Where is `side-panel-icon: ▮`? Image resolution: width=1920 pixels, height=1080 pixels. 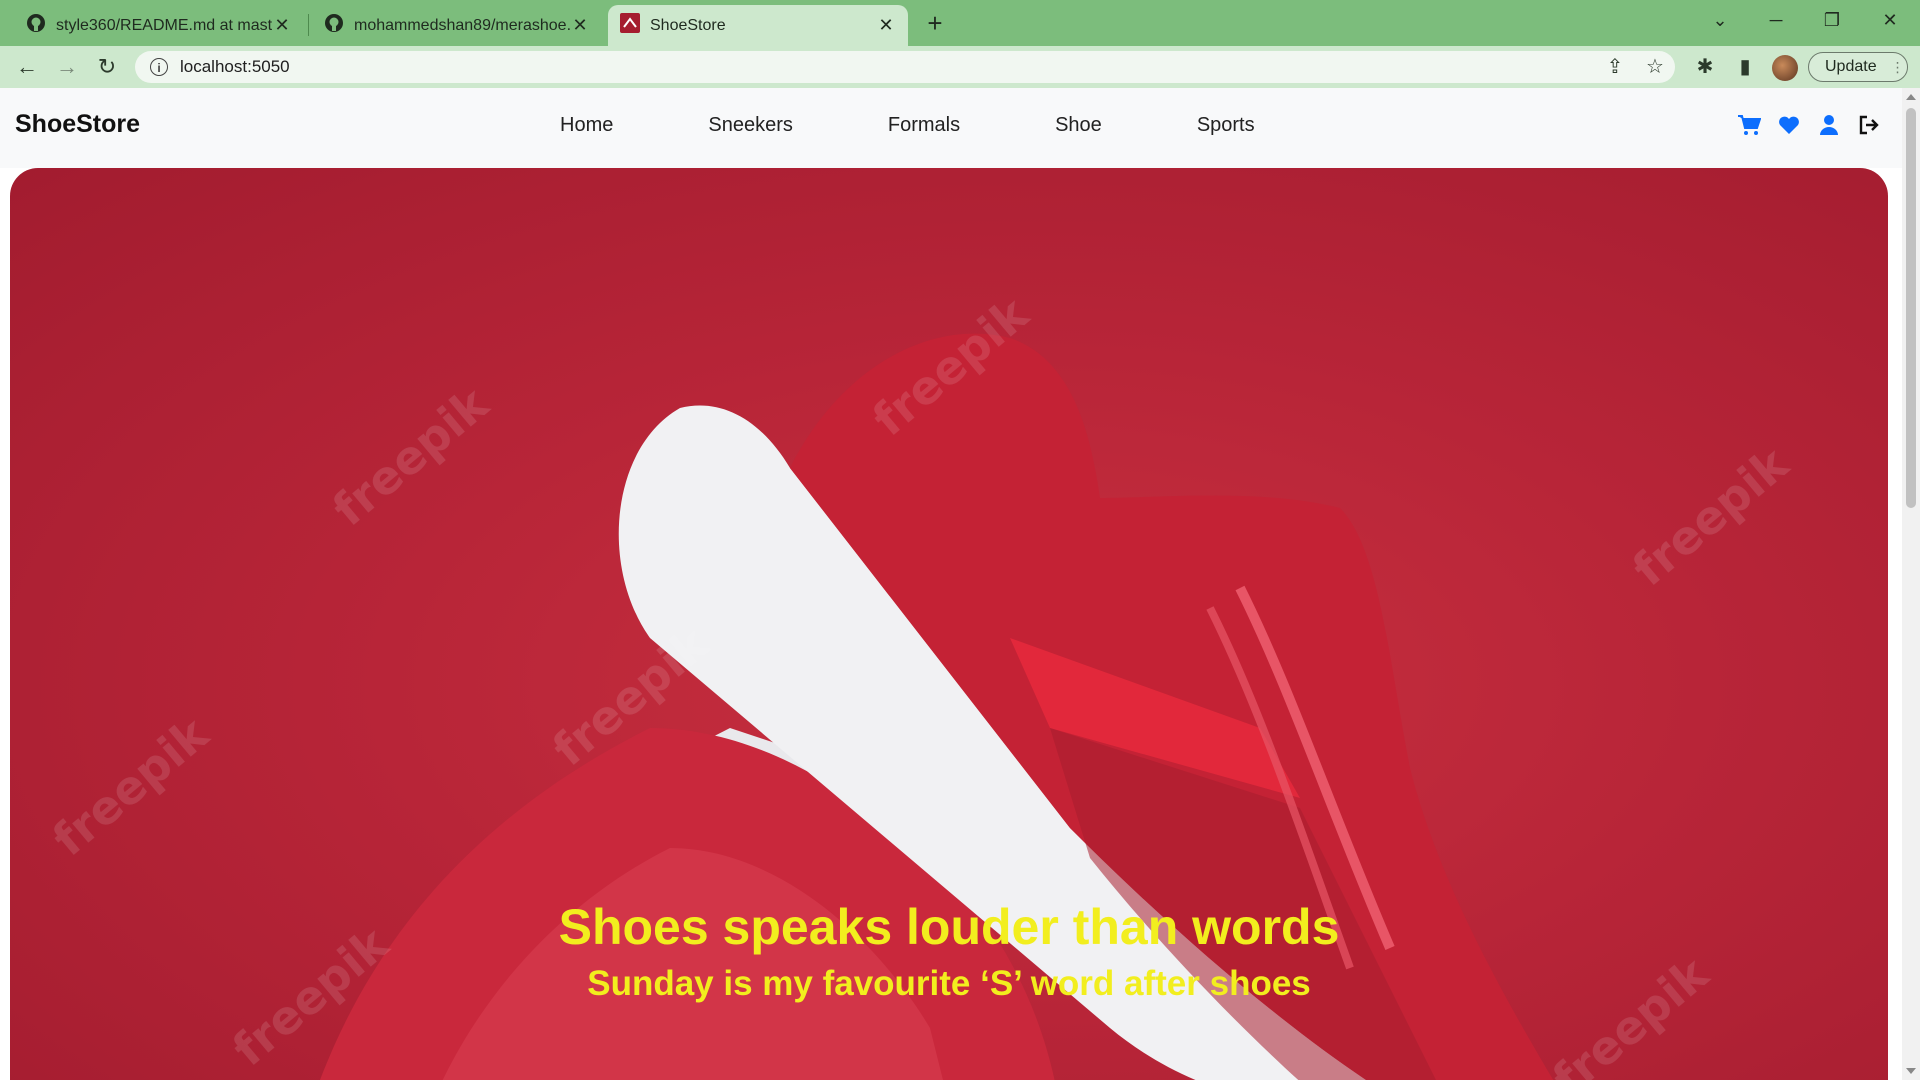 side-panel-icon: ▮ is located at coordinates (1745, 67).